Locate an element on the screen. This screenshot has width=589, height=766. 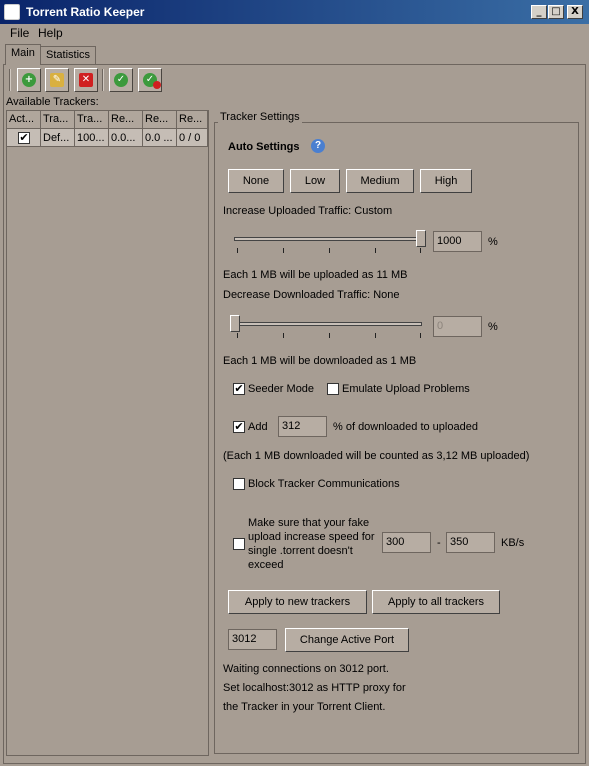
speed-range-dash: - is located at coordinates (439, 543).